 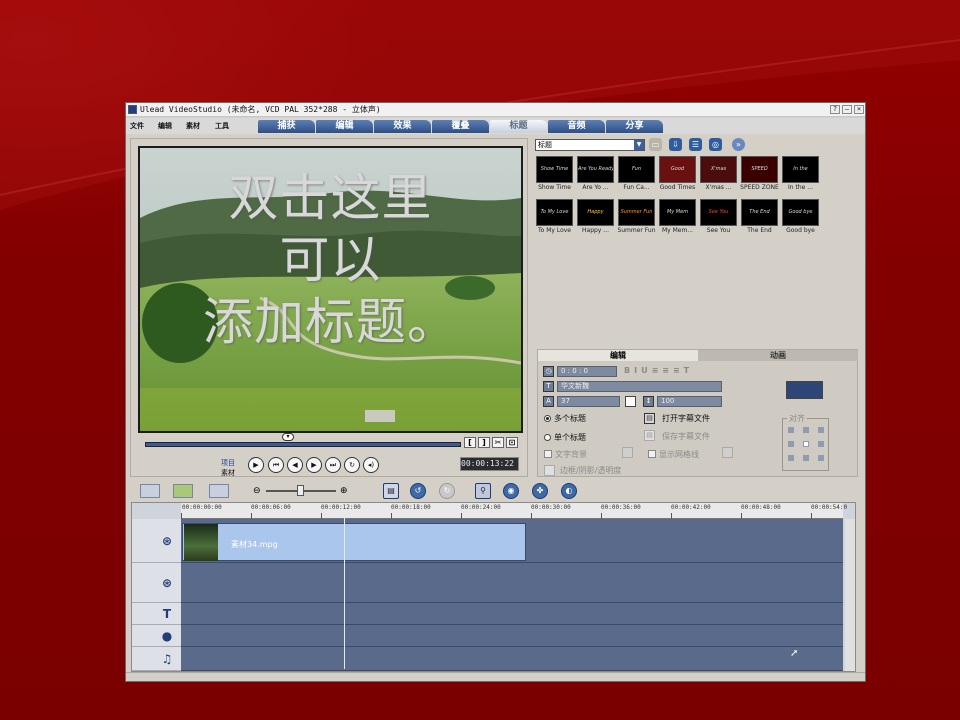 I want to click on sort-icon: ☰, so click(x=695, y=144).